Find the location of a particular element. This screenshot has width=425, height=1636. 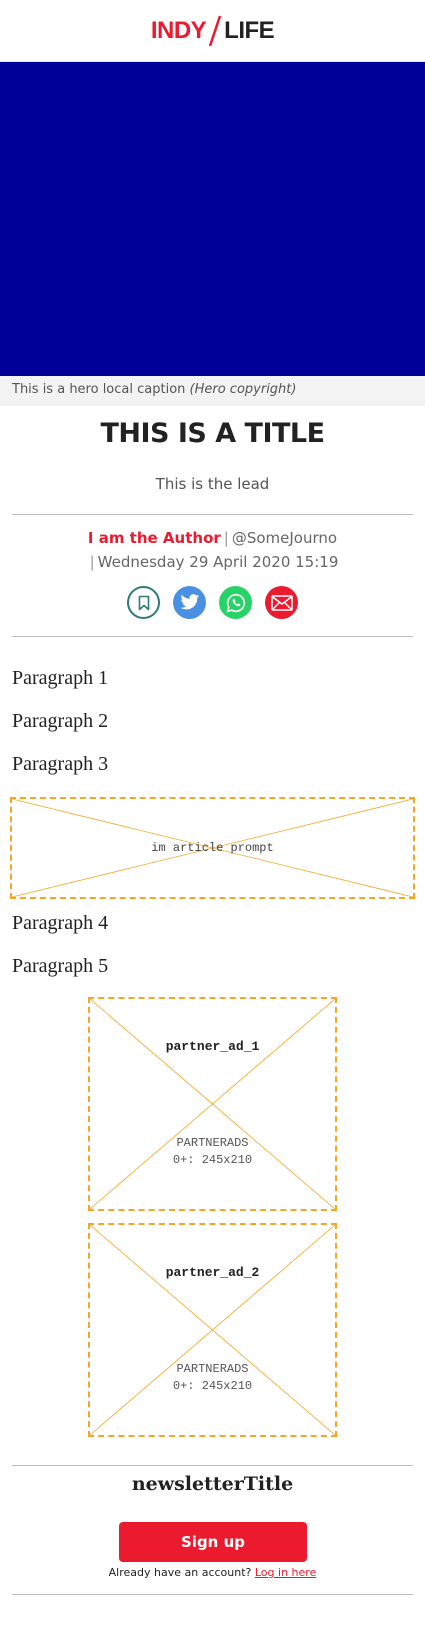

login-prompt: Already have an account? Log in here is located at coordinates (212, 1572).